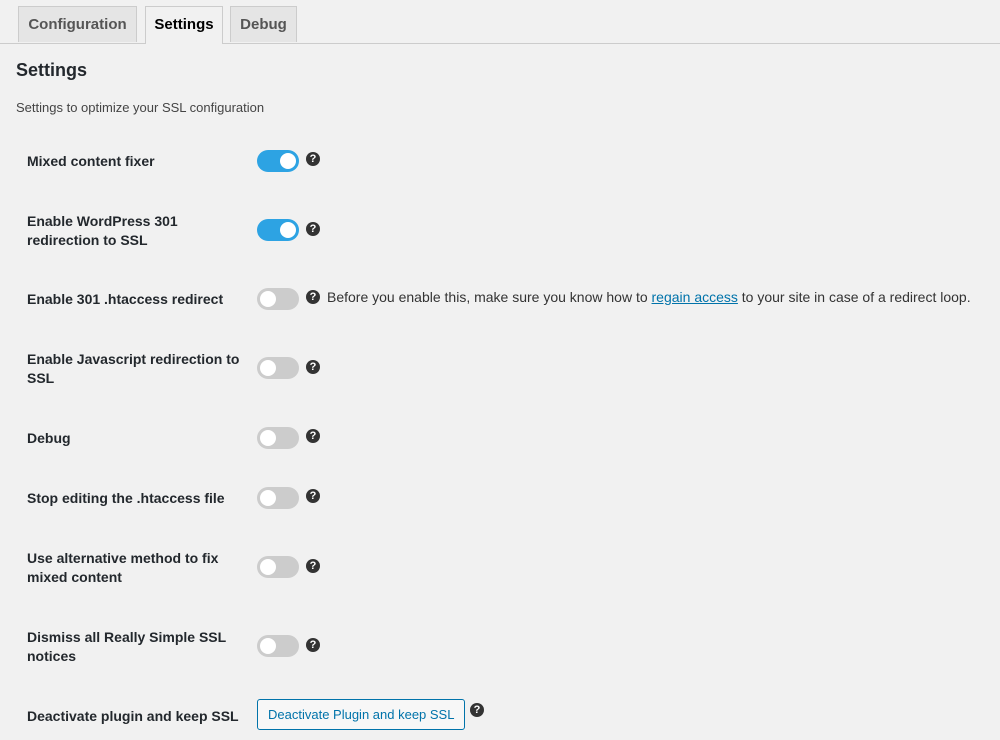  What do you see at coordinates (278, 498) in the screenshot?
I see `stop-editing-htaccess-toggle` at bounding box center [278, 498].